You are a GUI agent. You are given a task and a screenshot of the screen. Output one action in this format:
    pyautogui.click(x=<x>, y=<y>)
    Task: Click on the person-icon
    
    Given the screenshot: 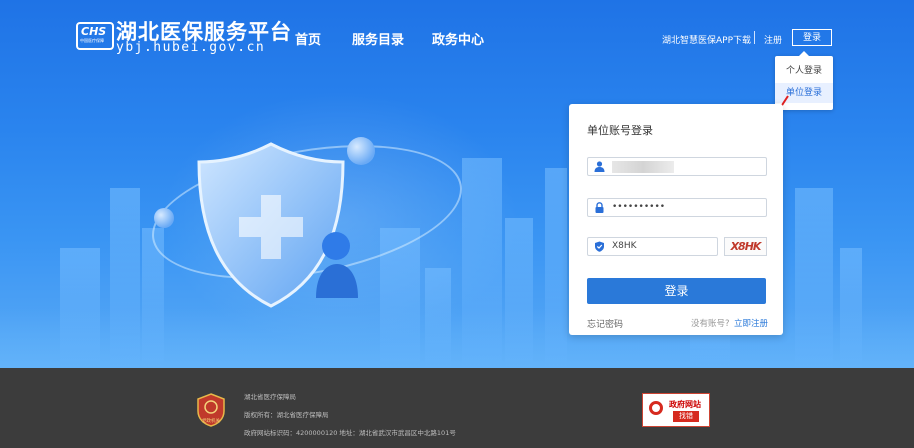 What is the action you would take?
    pyautogui.click(x=337, y=265)
    